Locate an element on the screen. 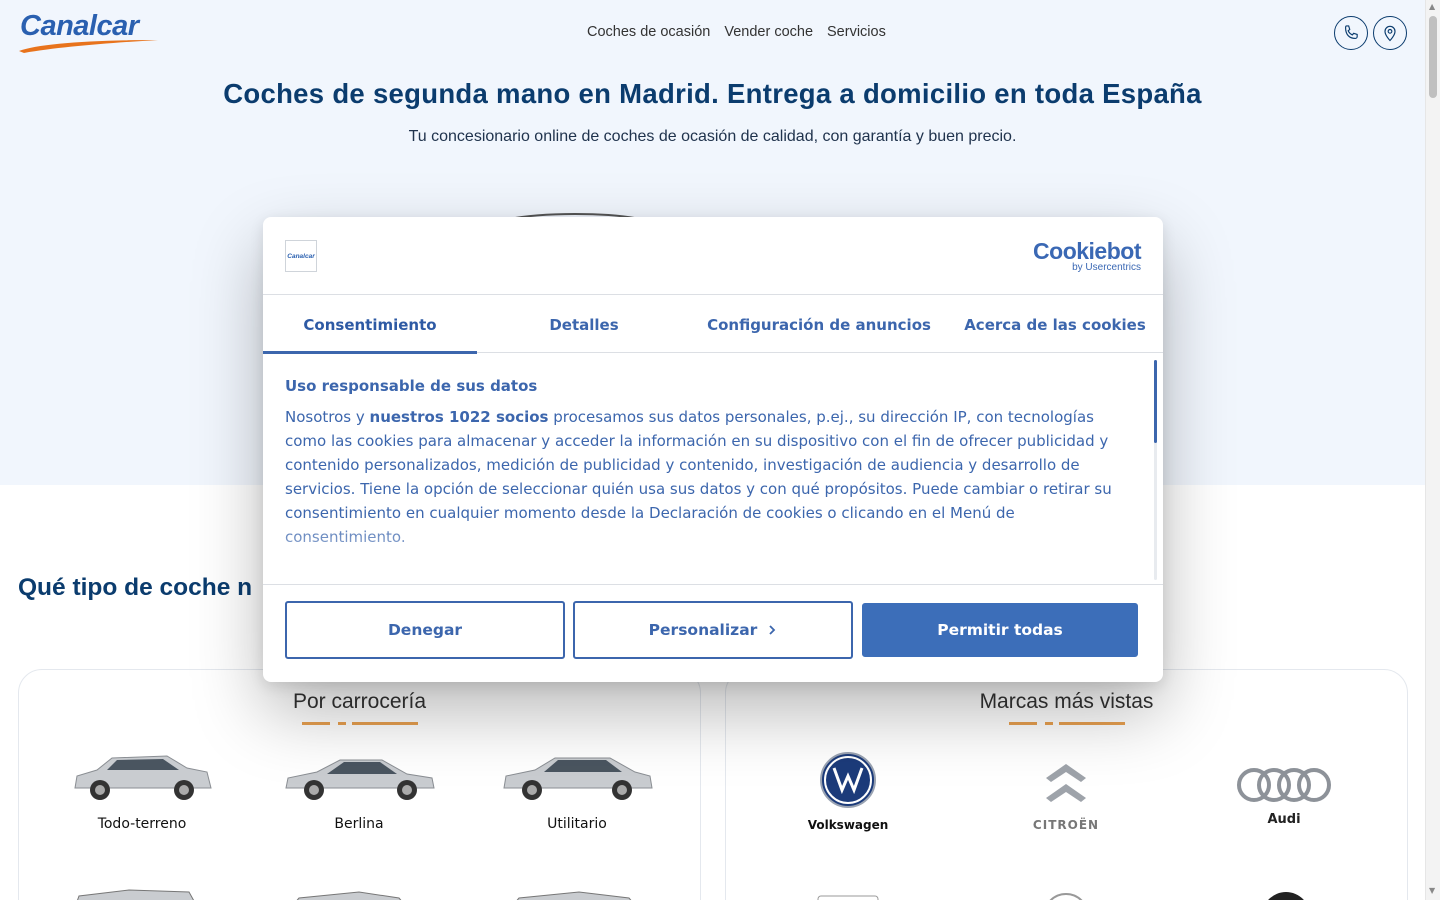 This screenshot has height=900, width=1440. page-scrollbar: ▲ ▼ is located at coordinates (1432, 450).